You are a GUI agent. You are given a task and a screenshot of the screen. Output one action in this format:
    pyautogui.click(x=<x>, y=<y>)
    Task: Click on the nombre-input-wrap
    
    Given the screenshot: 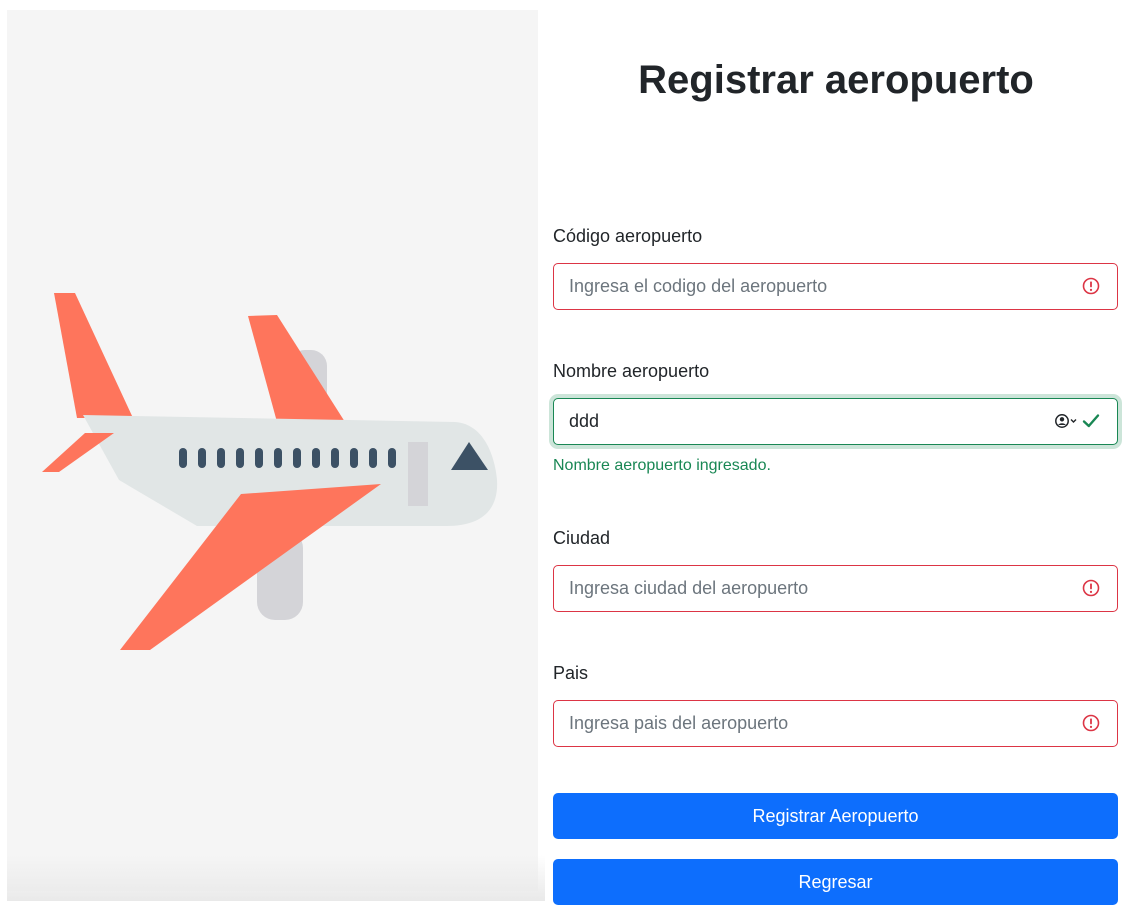 What is the action you would take?
    pyautogui.click(x=835, y=421)
    